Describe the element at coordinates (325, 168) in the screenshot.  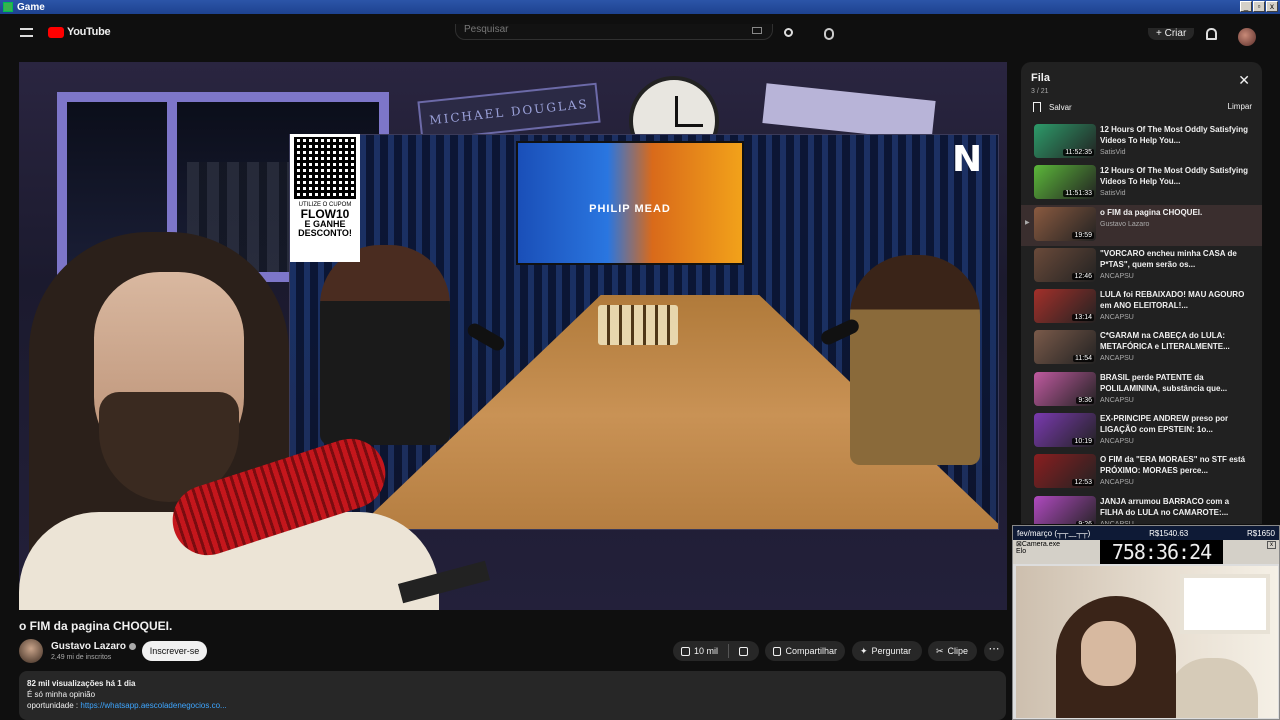
I see `qr-code` at that location.